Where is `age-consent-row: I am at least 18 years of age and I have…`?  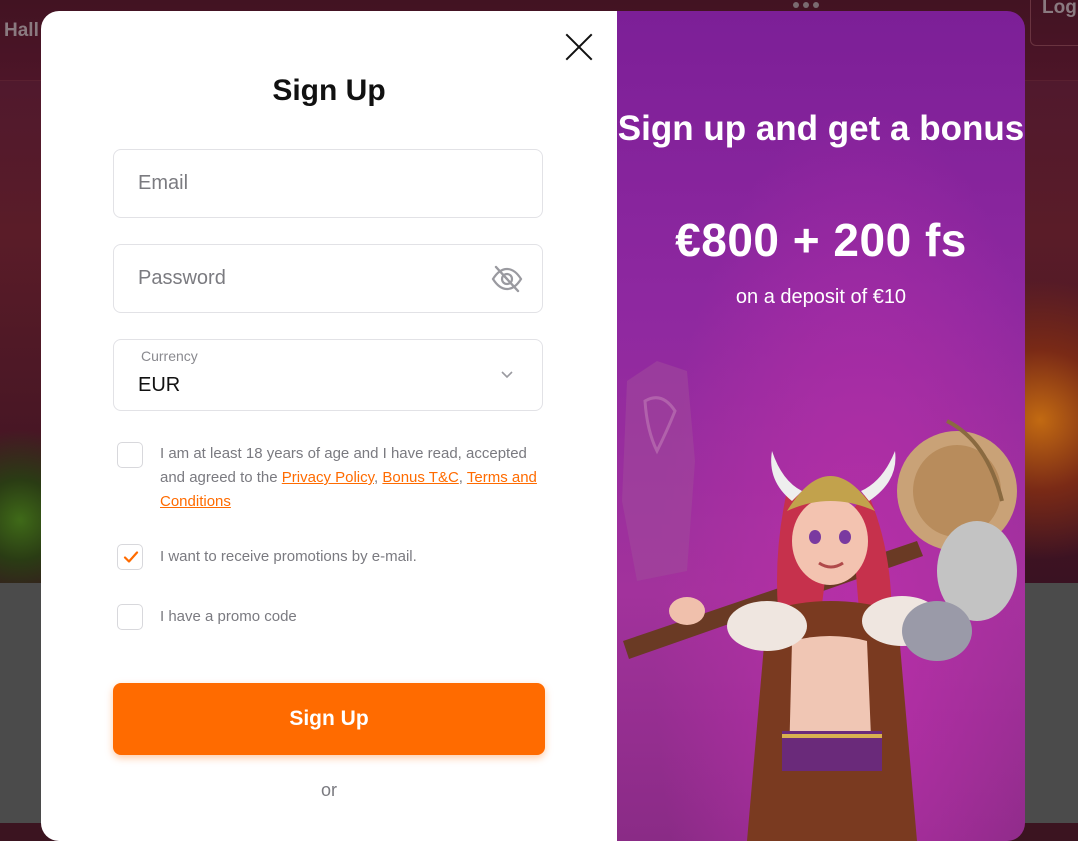 age-consent-row: I am at least 18 years of age and I have… is located at coordinates (327, 478).